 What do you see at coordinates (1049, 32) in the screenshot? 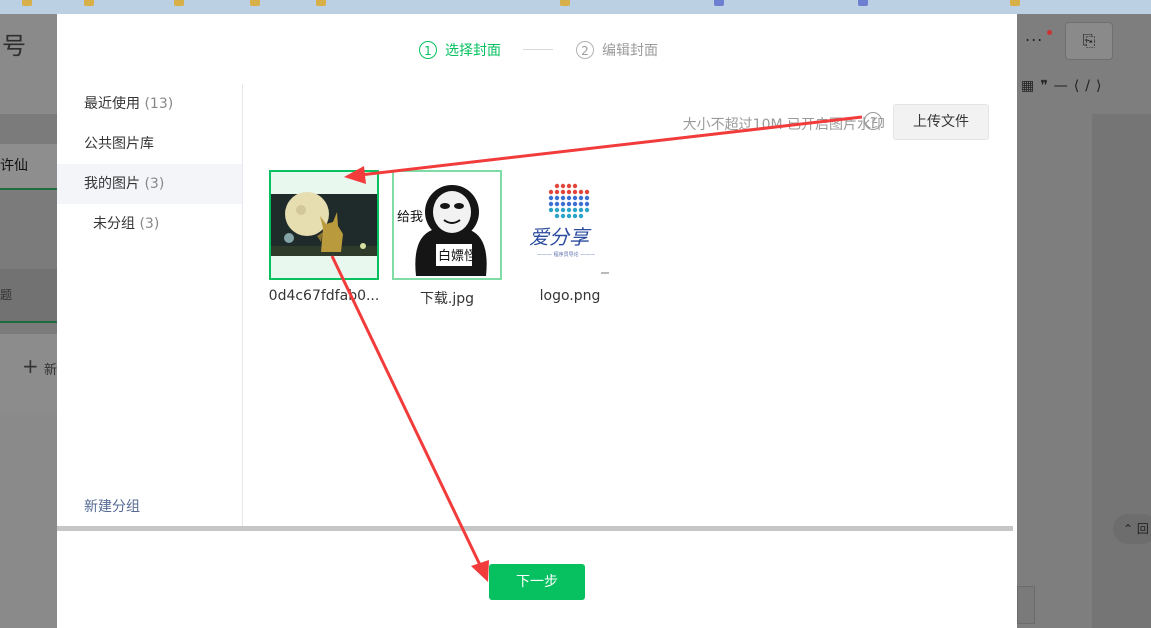
I see `notification-dot` at bounding box center [1049, 32].